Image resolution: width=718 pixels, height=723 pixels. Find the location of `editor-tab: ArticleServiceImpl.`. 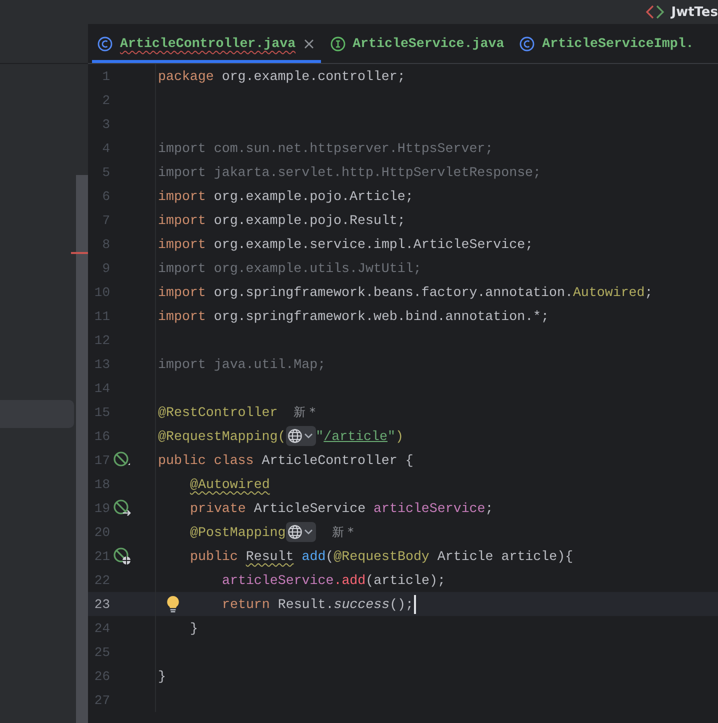

editor-tab: ArticleServiceImpl. is located at coordinates (607, 43).